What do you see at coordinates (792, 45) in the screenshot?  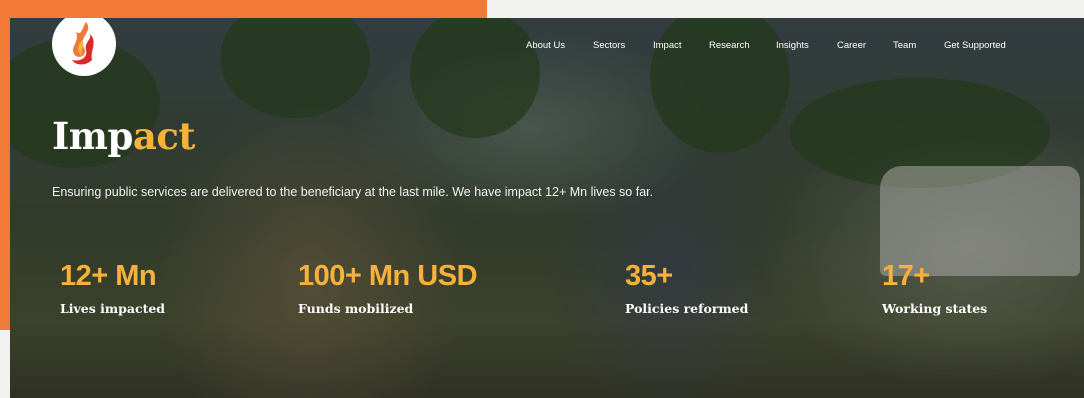 I see `nav-item-insights: Insights` at bounding box center [792, 45].